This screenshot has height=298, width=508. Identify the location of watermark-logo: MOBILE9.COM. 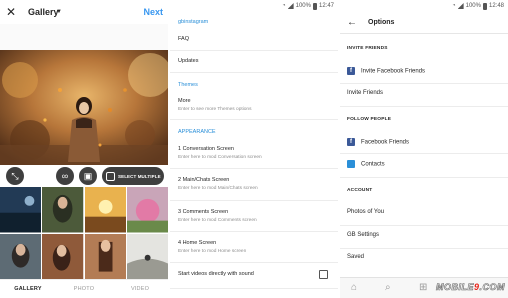
(470, 287).